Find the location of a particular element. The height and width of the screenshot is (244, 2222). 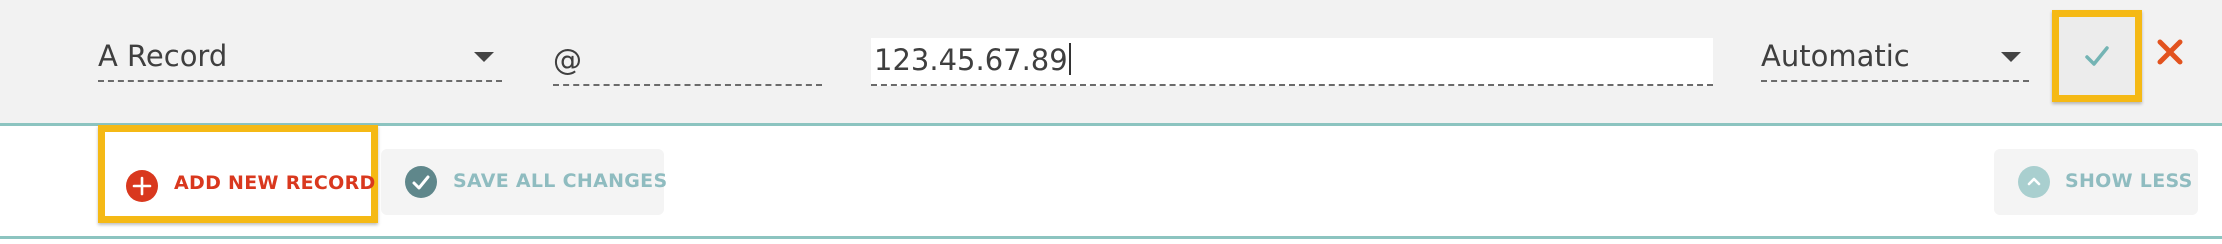

host-value: @ is located at coordinates (567, 60).